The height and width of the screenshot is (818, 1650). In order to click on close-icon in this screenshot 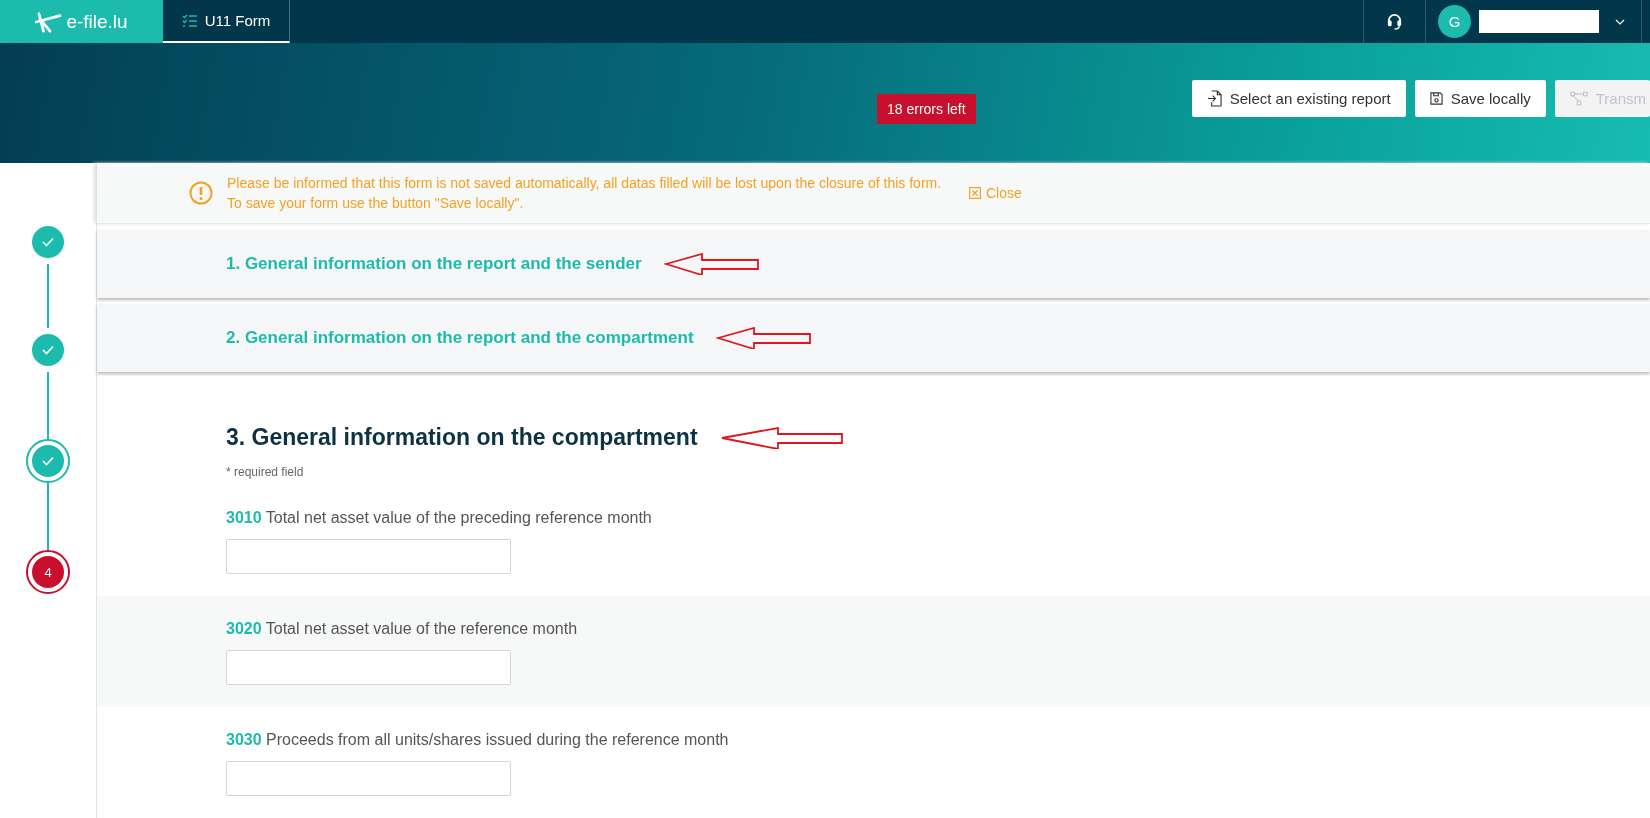, I will do `click(975, 192)`.